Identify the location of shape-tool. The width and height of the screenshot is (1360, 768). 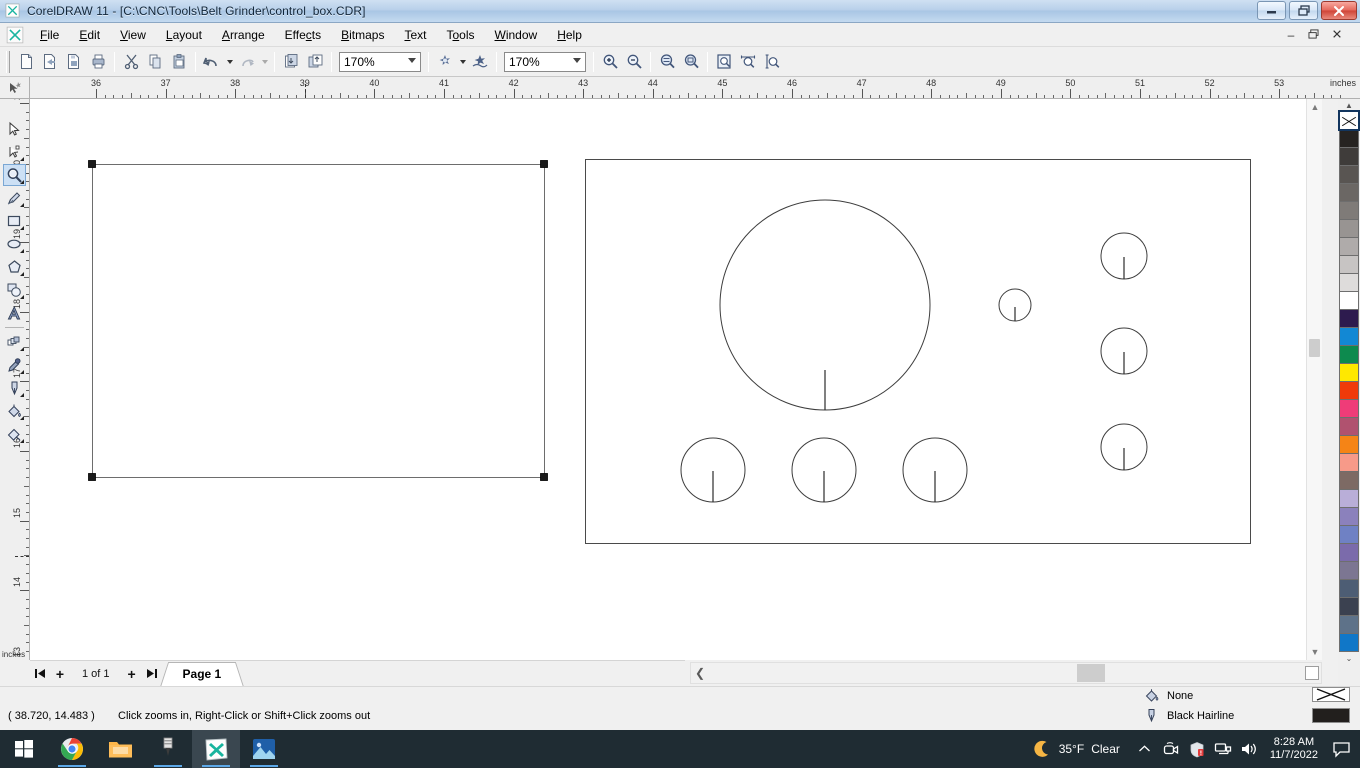
(14, 152).